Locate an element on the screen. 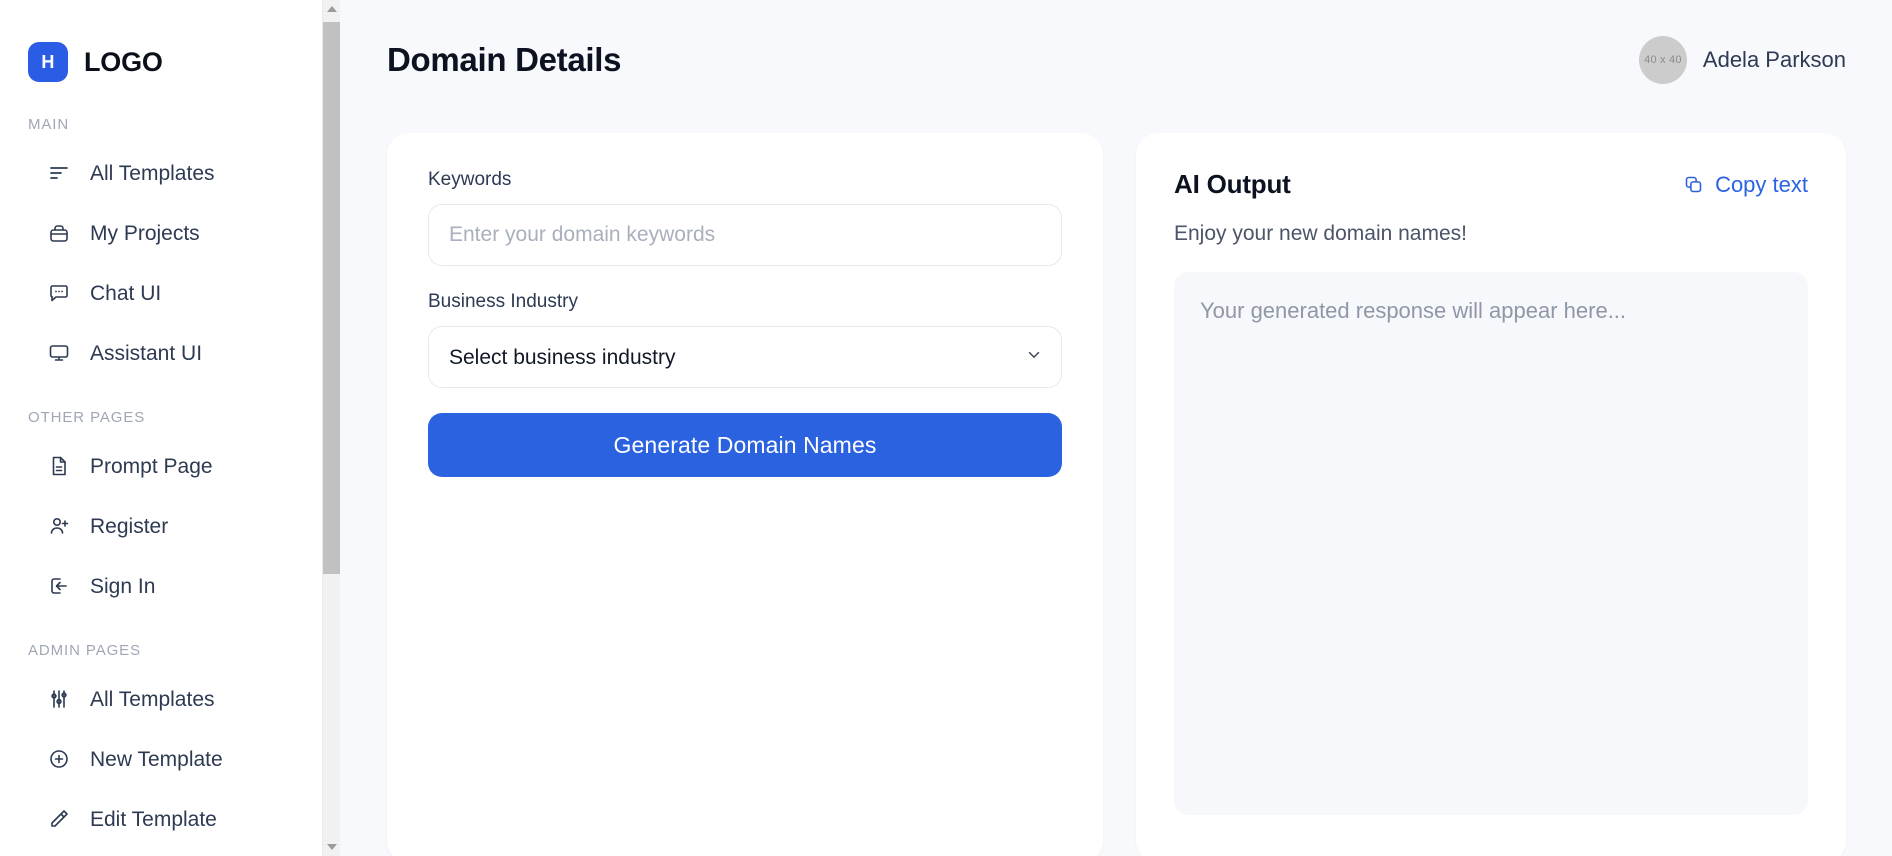  sidebar-item-label: Register is located at coordinates (129, 526).